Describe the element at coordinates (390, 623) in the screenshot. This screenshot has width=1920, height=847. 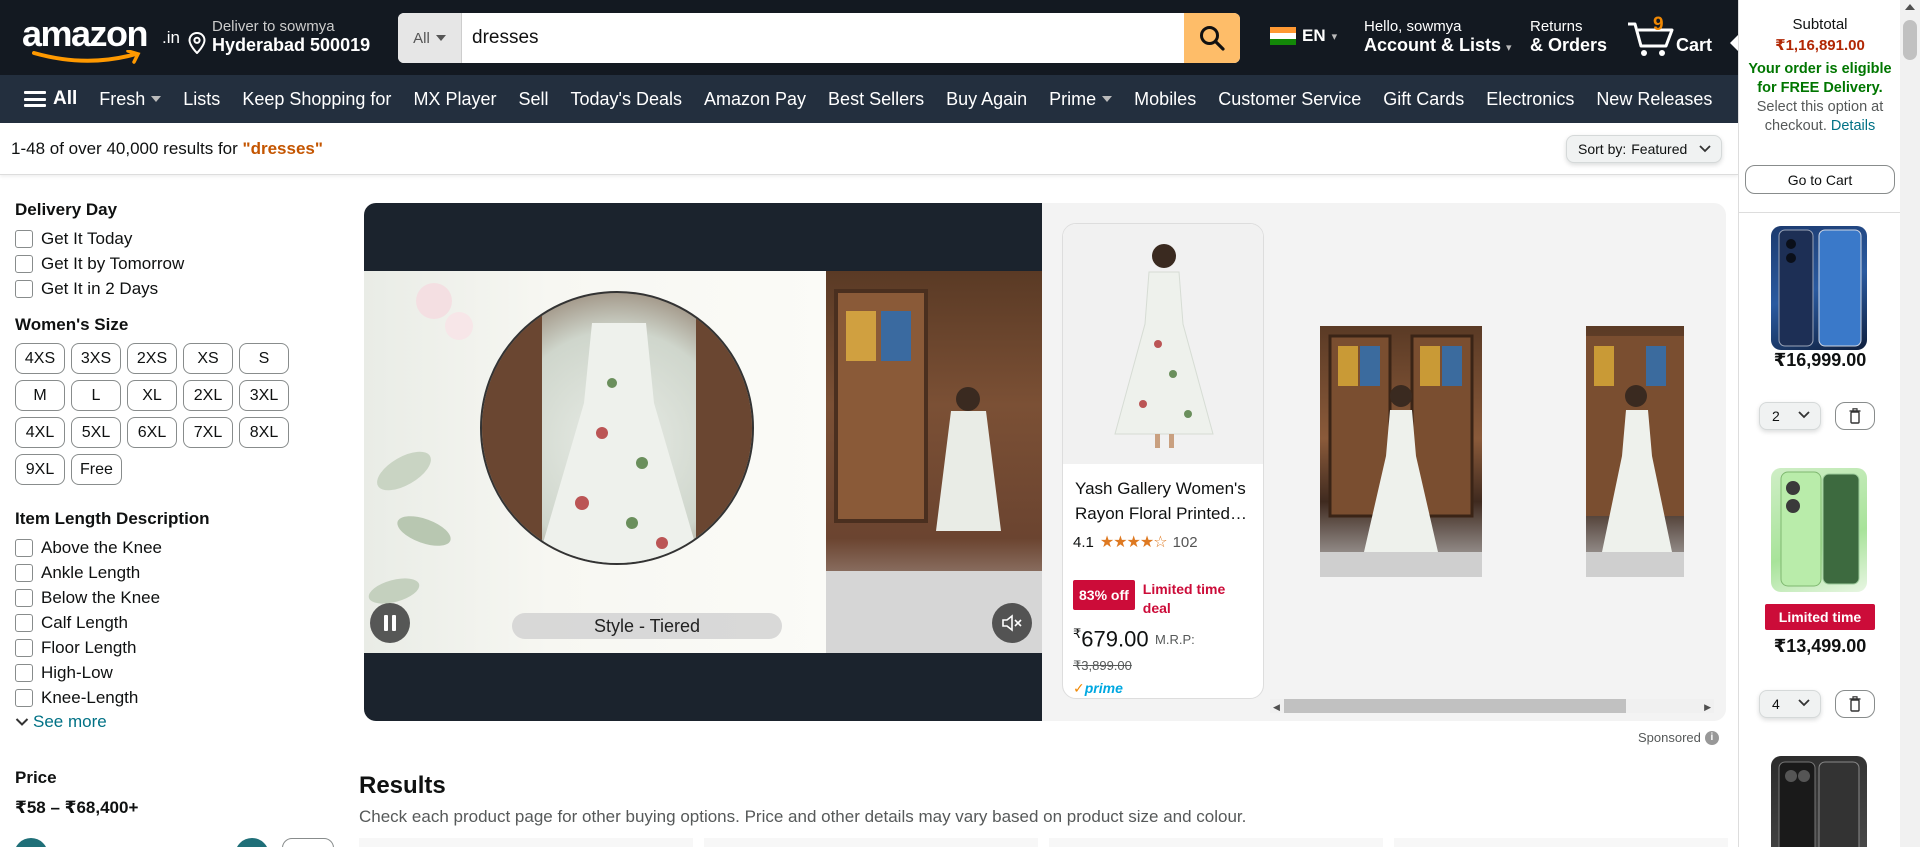
I see `pause-button` at that location.